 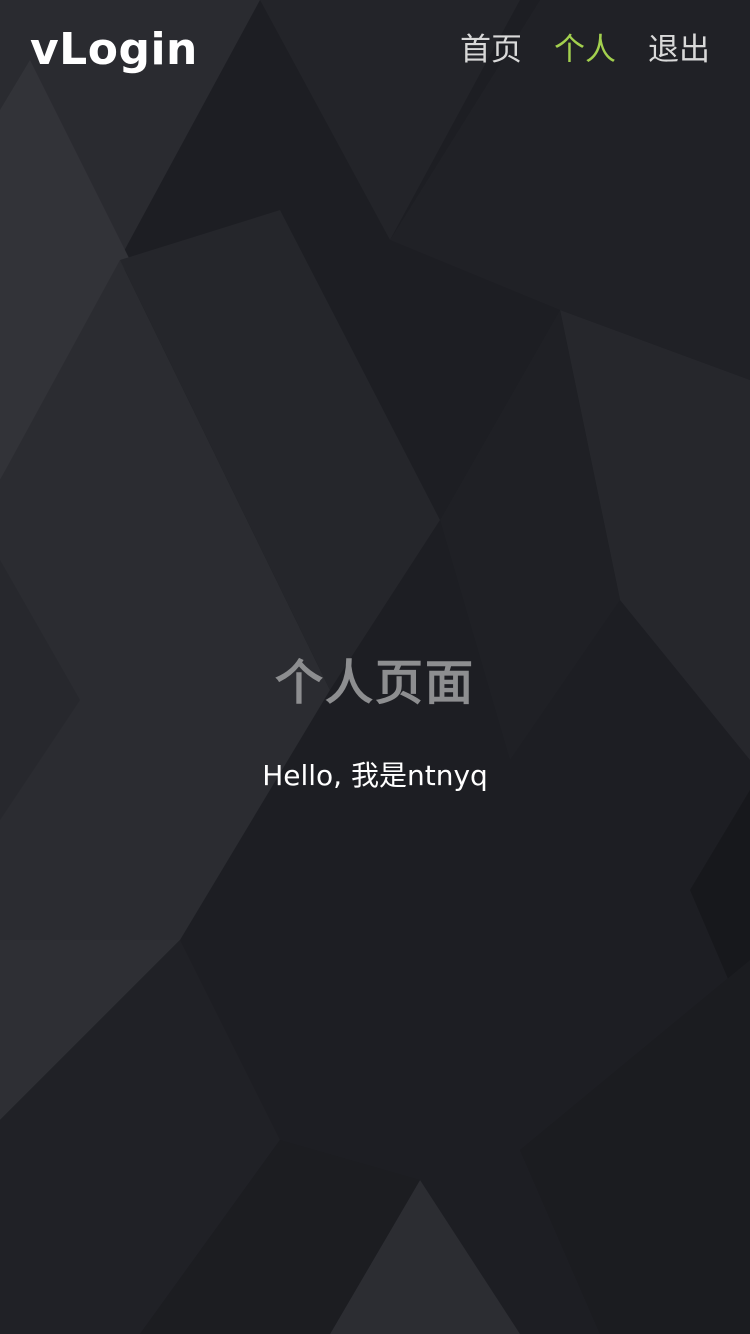 I want to click on main-nav: 首页 个人 退出, so click(x=585, y=50).